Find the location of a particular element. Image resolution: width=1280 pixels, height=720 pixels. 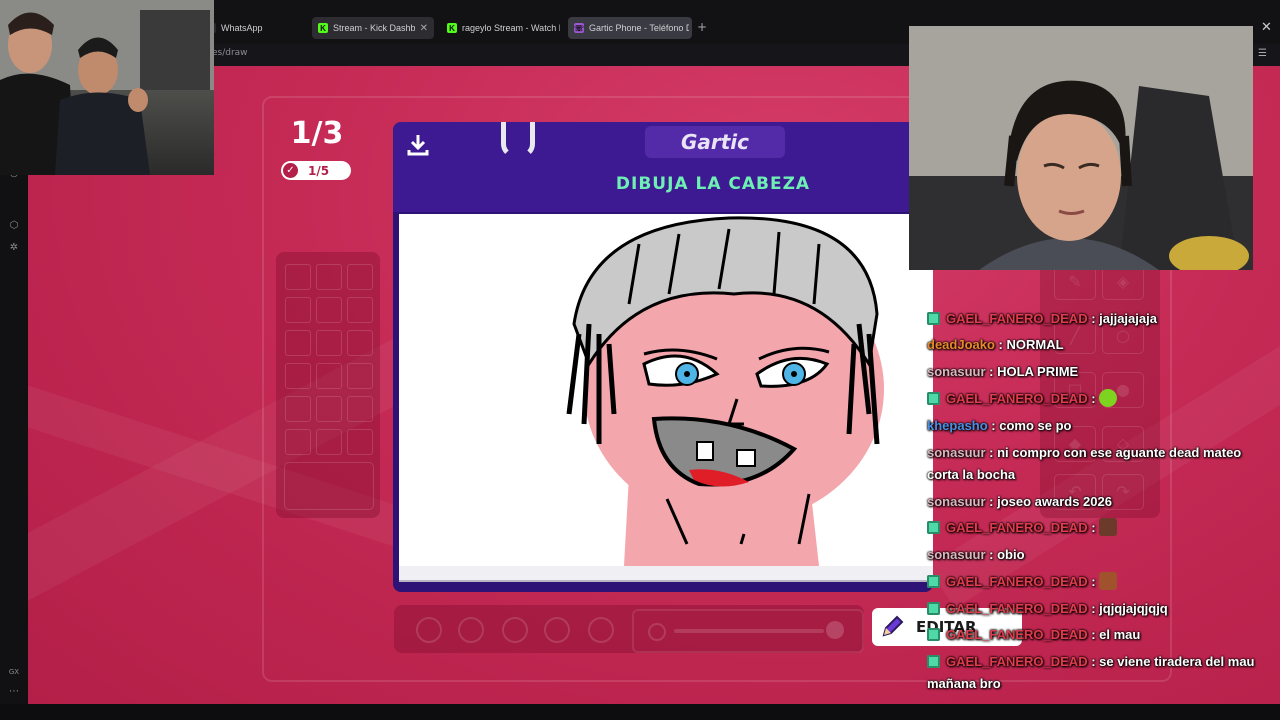

tab-whatsapp: ◌ WhatsApp is located at coordinates (252, 28).